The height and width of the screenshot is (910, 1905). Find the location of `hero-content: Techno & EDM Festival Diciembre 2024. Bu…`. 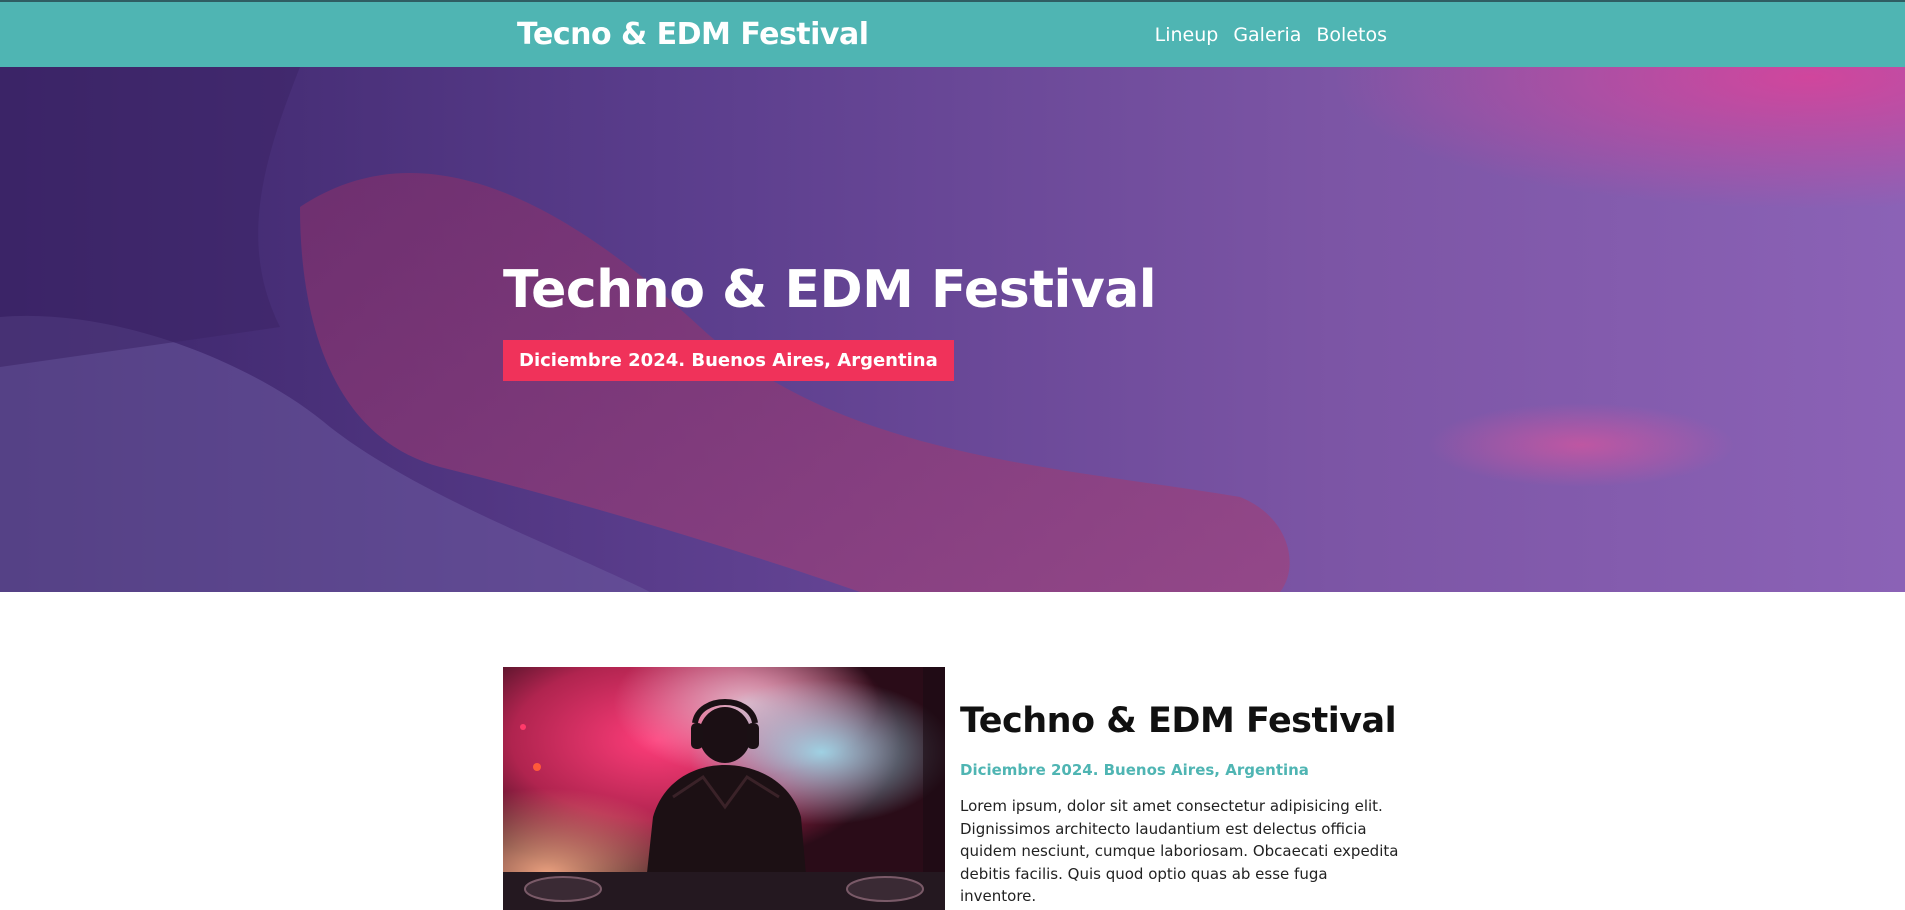

hero-content: Techno & EDM Festival Diciembre 2024. Bu… is located at coordinates (830, 321).